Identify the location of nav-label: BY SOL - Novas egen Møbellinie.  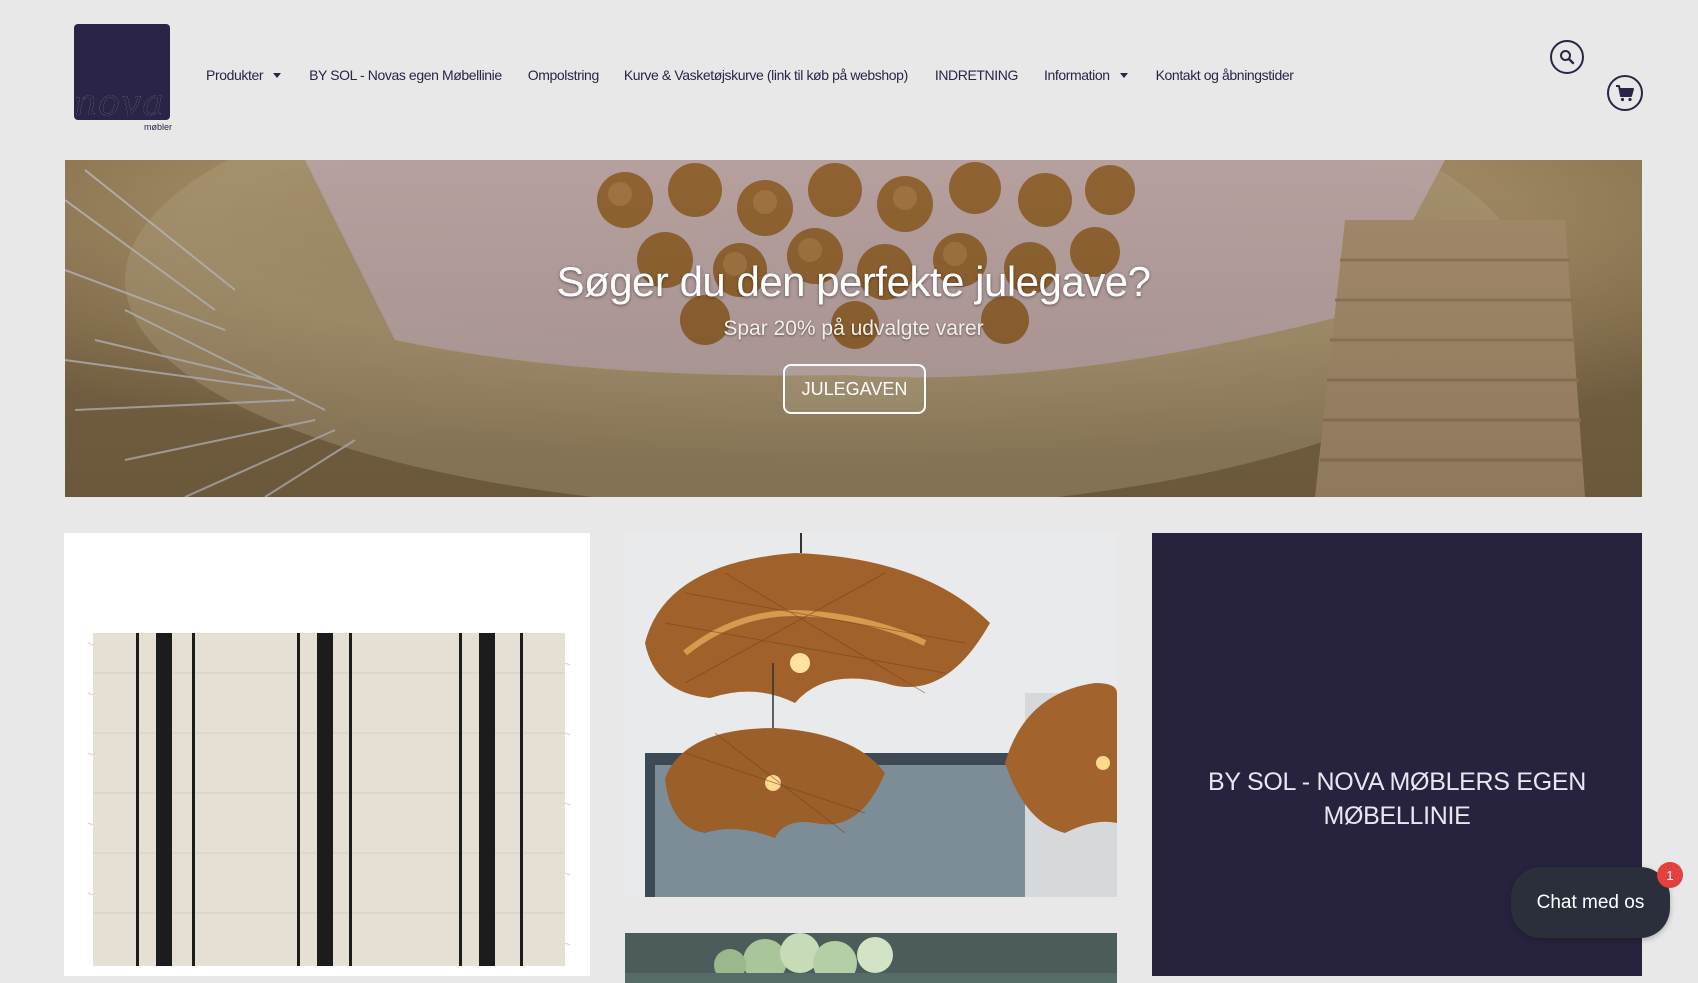
(405, 75).